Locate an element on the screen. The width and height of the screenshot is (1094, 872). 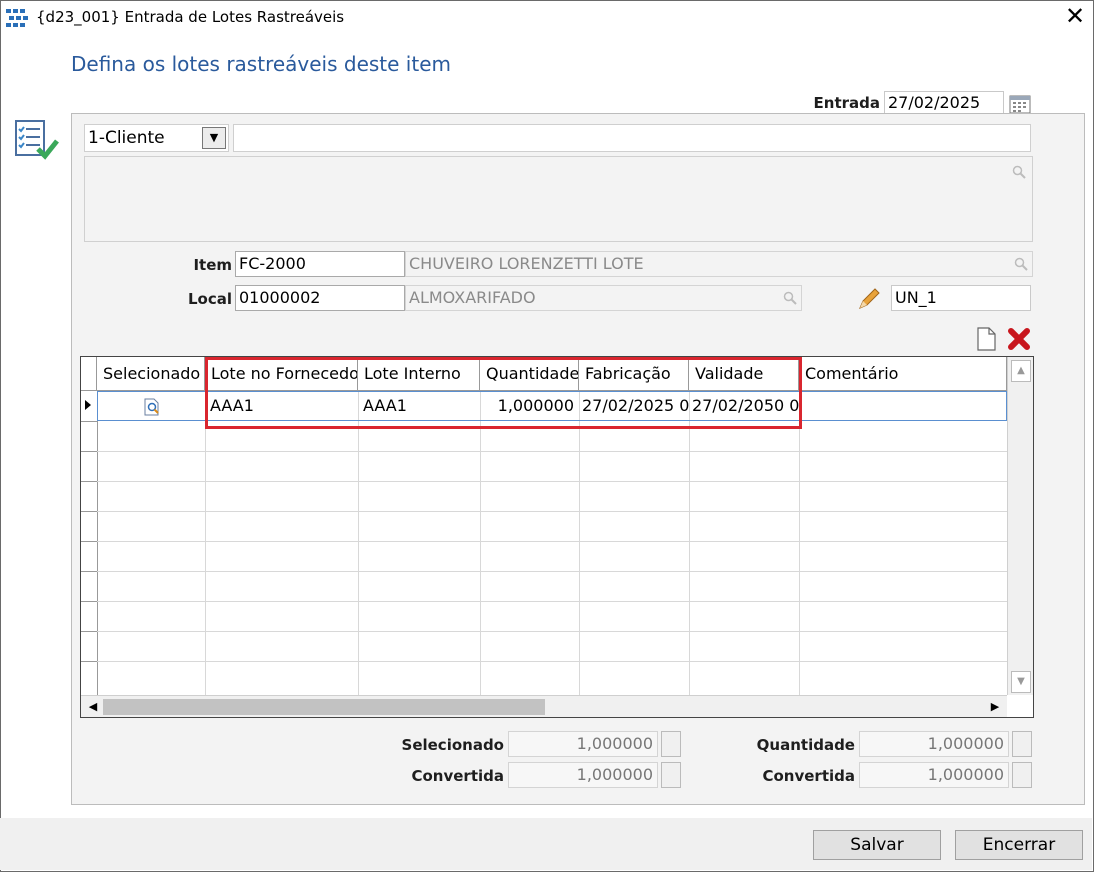
current-row-indicator is located at coordinates (88, 405).